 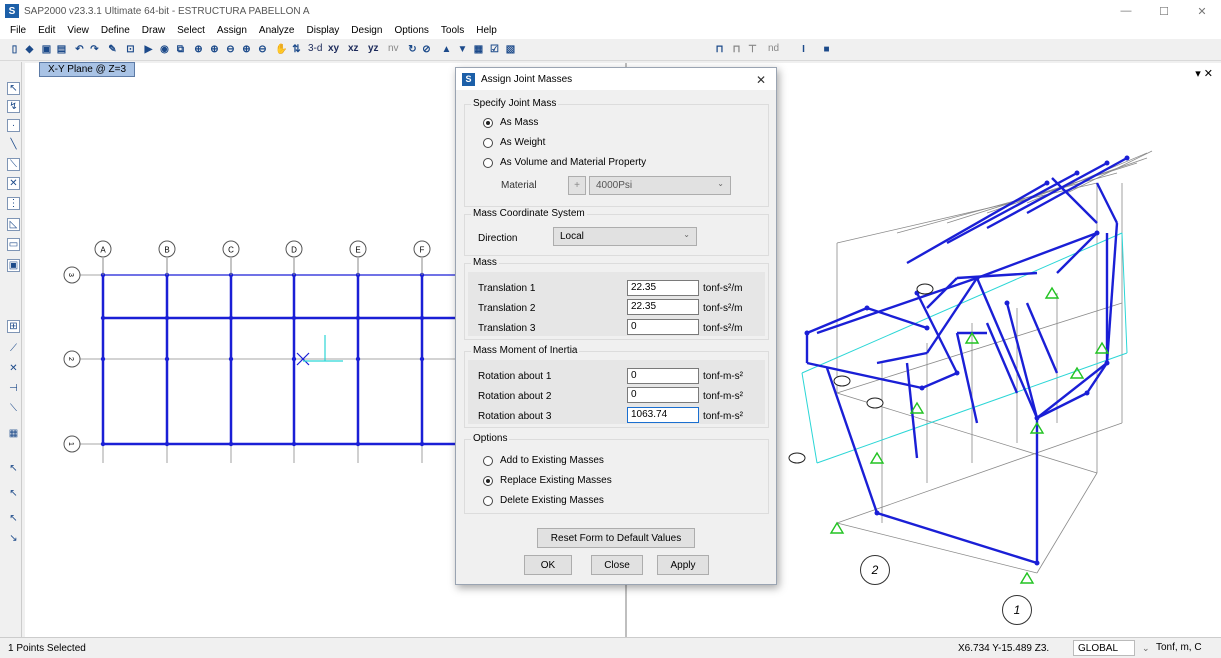 What do you see at coordinates (19, 30) in the screenshot?
I see `menu-file: File` at bounding box center [19, 30].